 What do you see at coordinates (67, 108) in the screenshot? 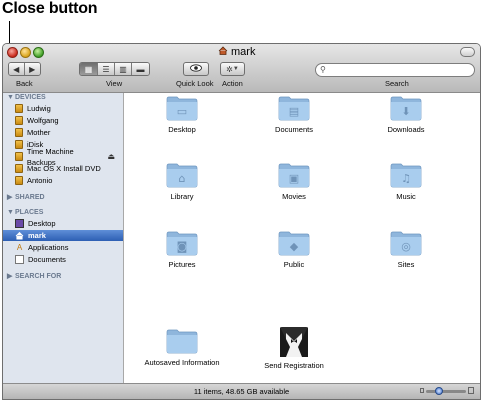
I see `sidebar-item-ludwig: Ludwig` at bounding box center [67, 108].